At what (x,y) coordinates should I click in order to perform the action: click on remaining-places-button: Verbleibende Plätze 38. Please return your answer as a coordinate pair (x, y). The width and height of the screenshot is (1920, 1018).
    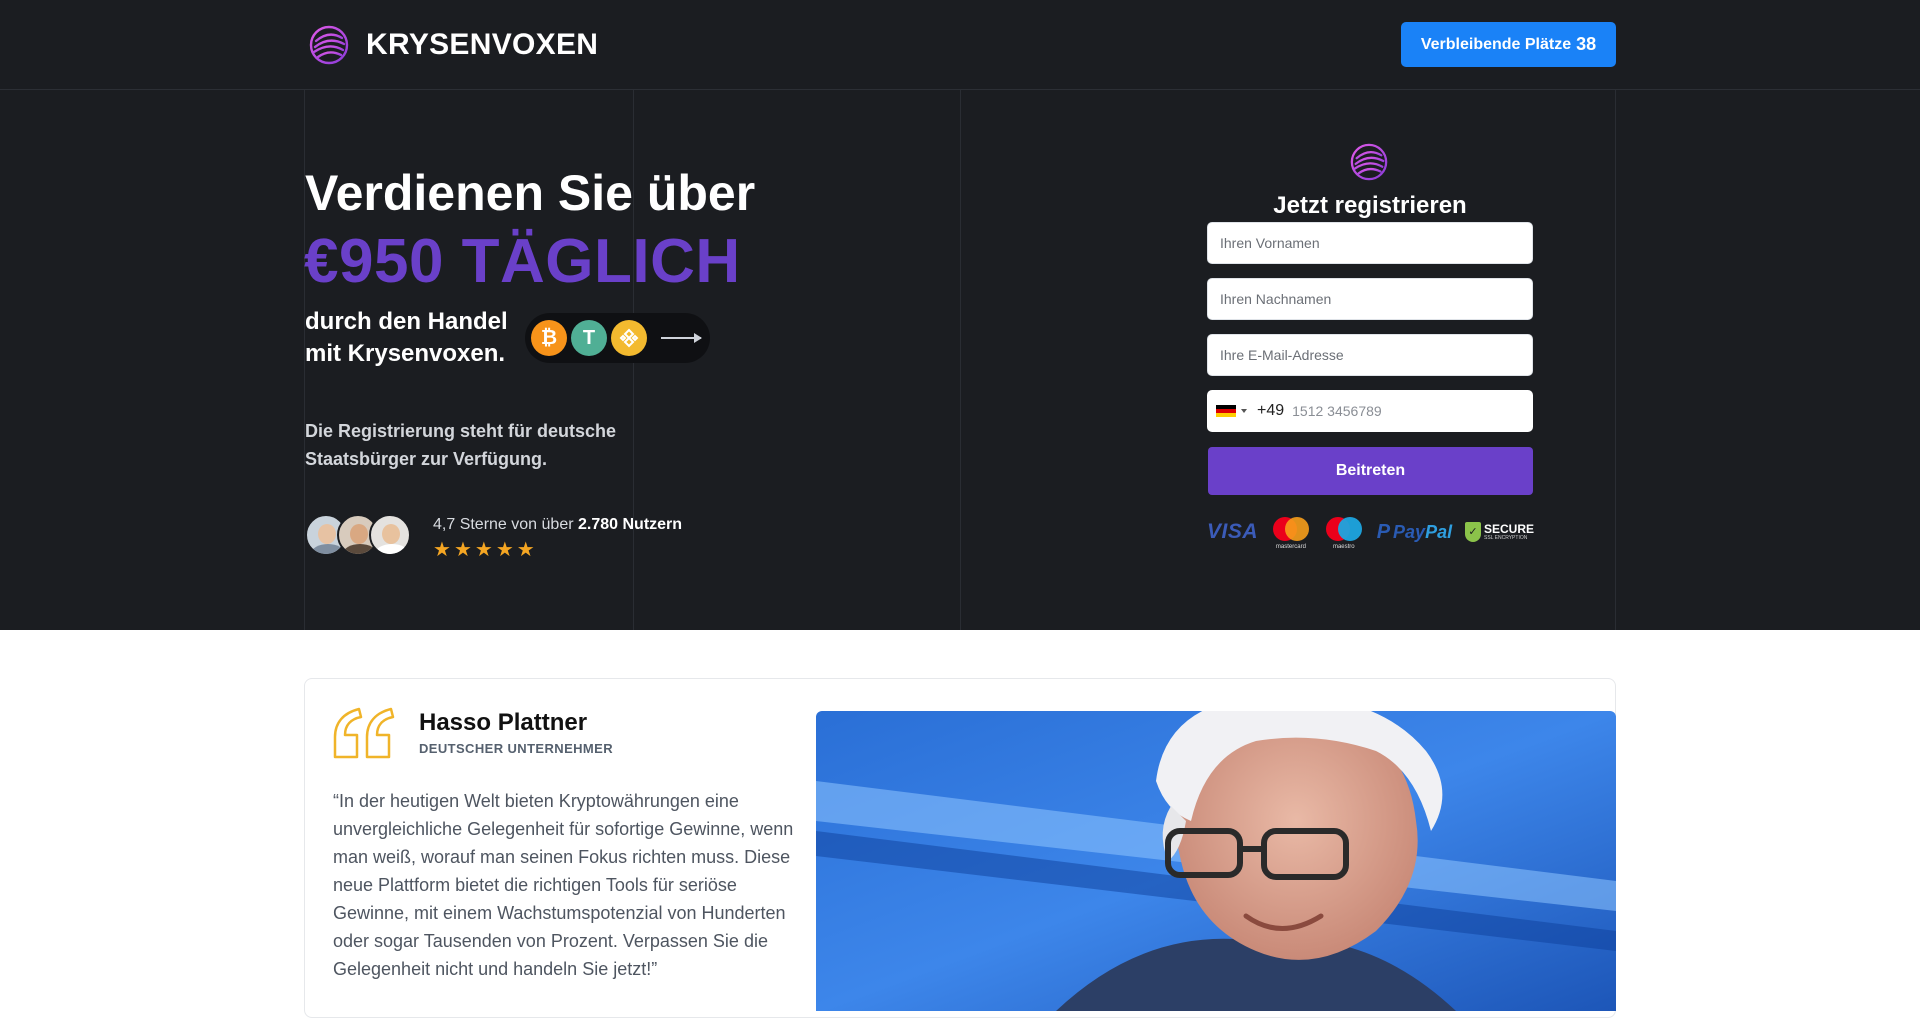
    Looking at the image, I should click on (1508, 44).